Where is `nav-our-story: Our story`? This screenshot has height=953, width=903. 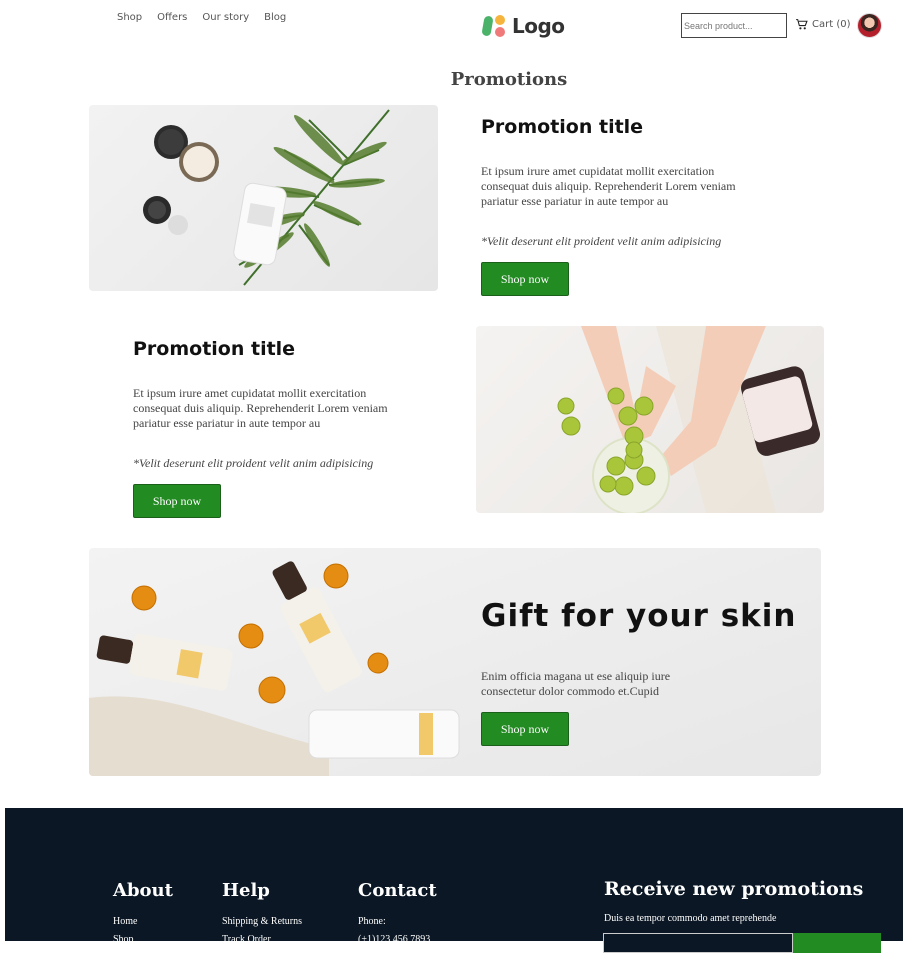
nav-our-story: Our story is located at coordinates (225, 17).